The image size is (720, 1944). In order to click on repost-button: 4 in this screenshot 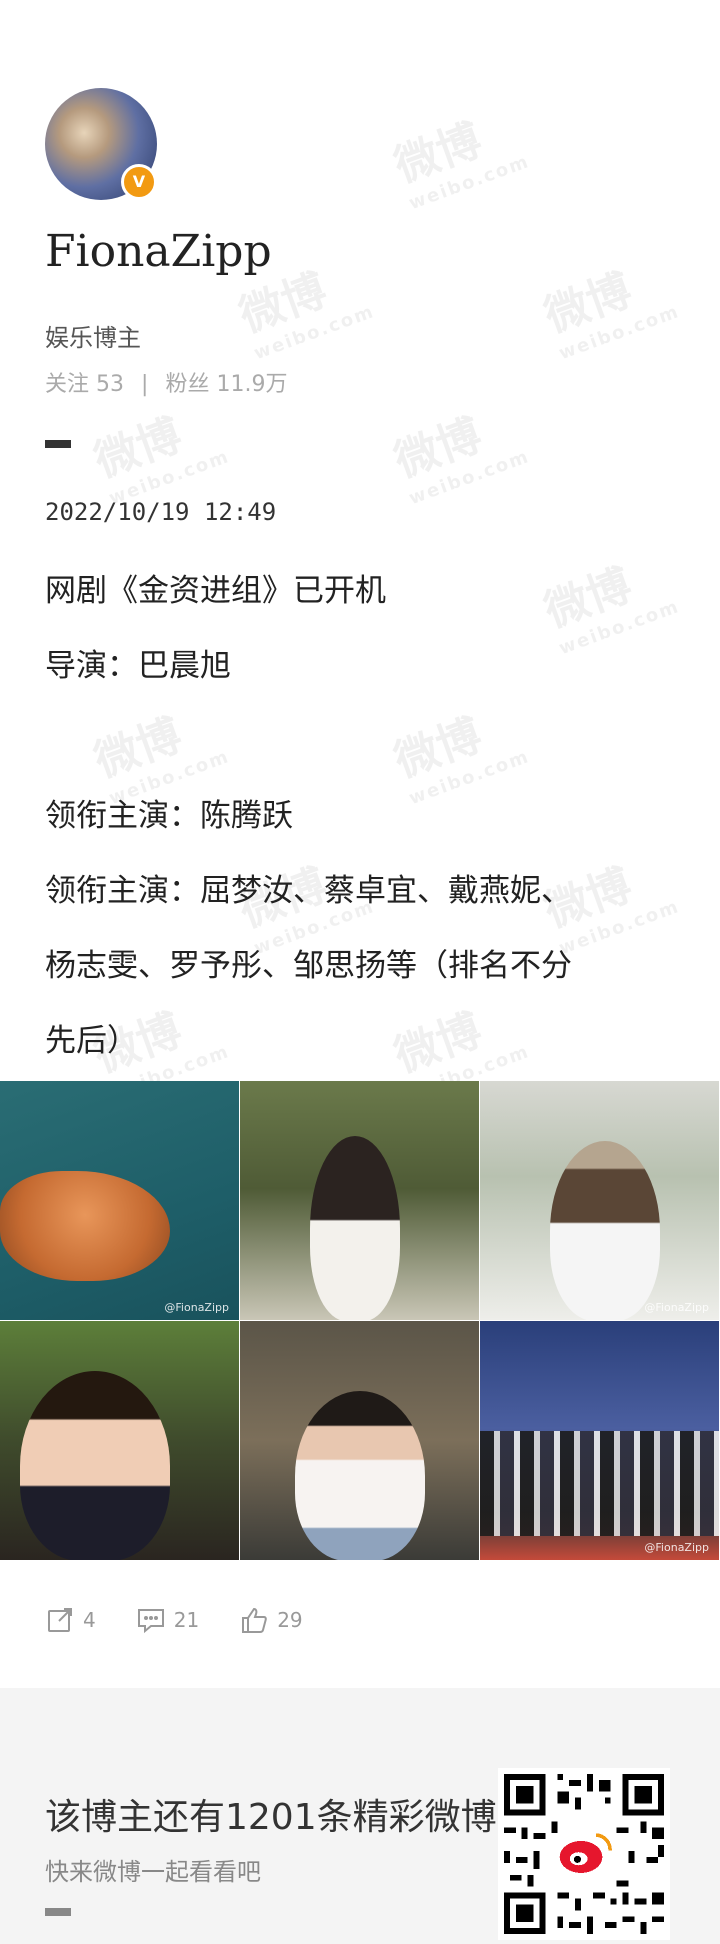, I will do `click(70, 1620)`.